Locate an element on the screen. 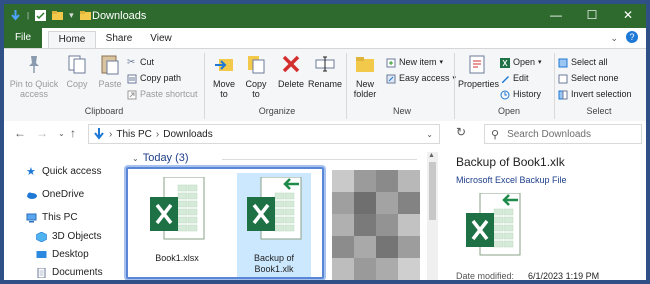 The width and height of the screenshot is (650, 284). documents-icon is located at coordinates (41, 272).